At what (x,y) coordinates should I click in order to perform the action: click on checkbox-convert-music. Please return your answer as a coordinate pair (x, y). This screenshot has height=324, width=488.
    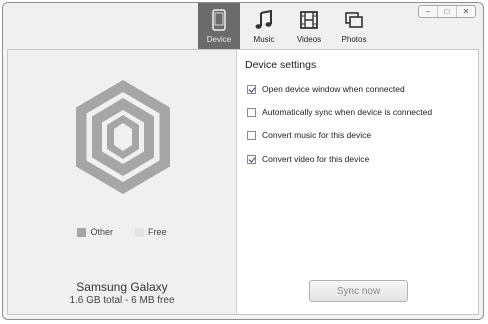
    Looking at the image, I should click on (251, 135).